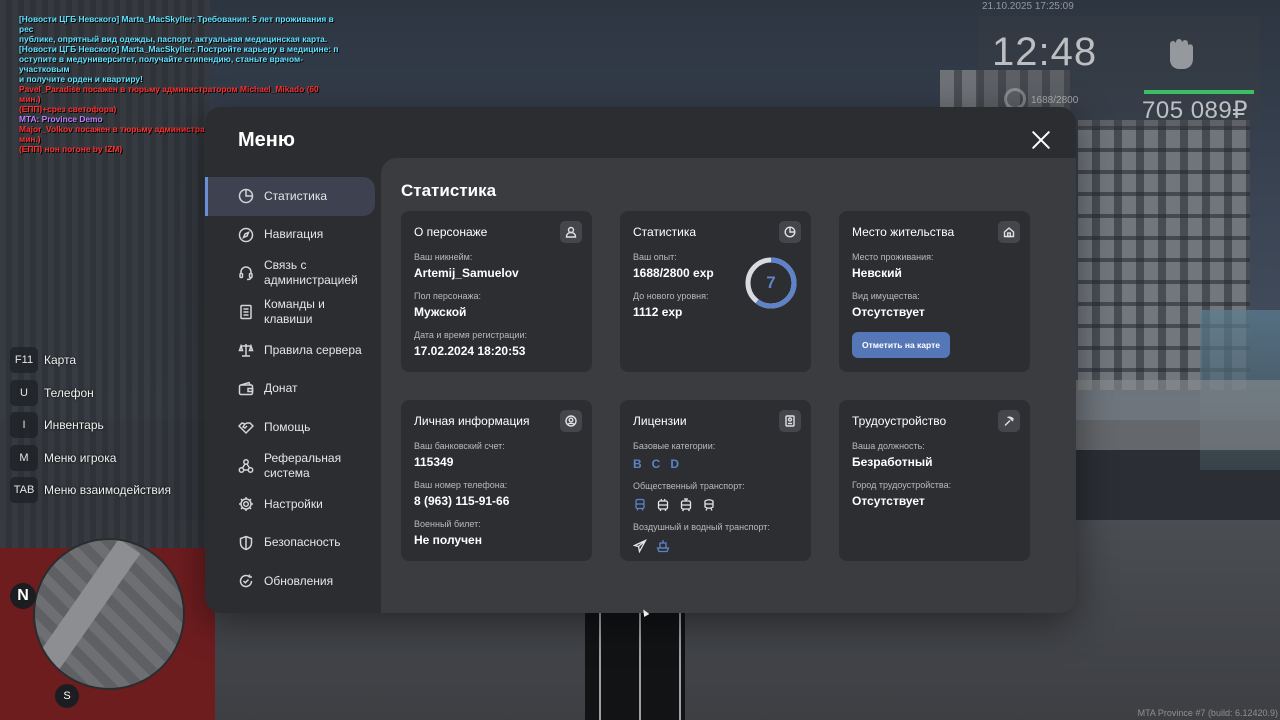 The height and width of the screenshot is (720, 1280). I want to click on bus-icon, so click(640, 505).